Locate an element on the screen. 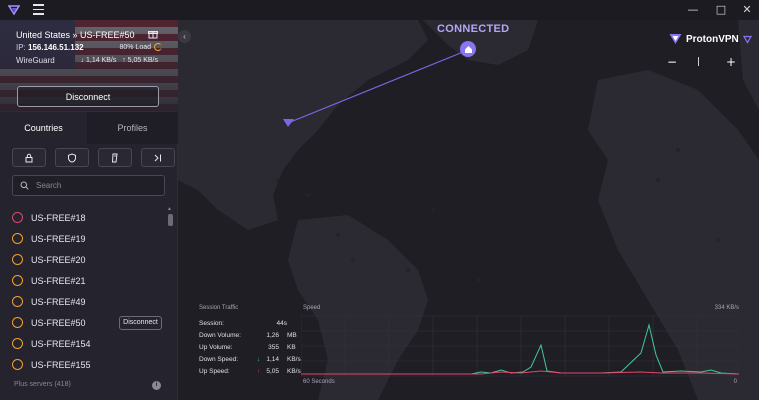 The image size is (759, 400). protocol-label: WireGuard is located at coordinates (35, 60).